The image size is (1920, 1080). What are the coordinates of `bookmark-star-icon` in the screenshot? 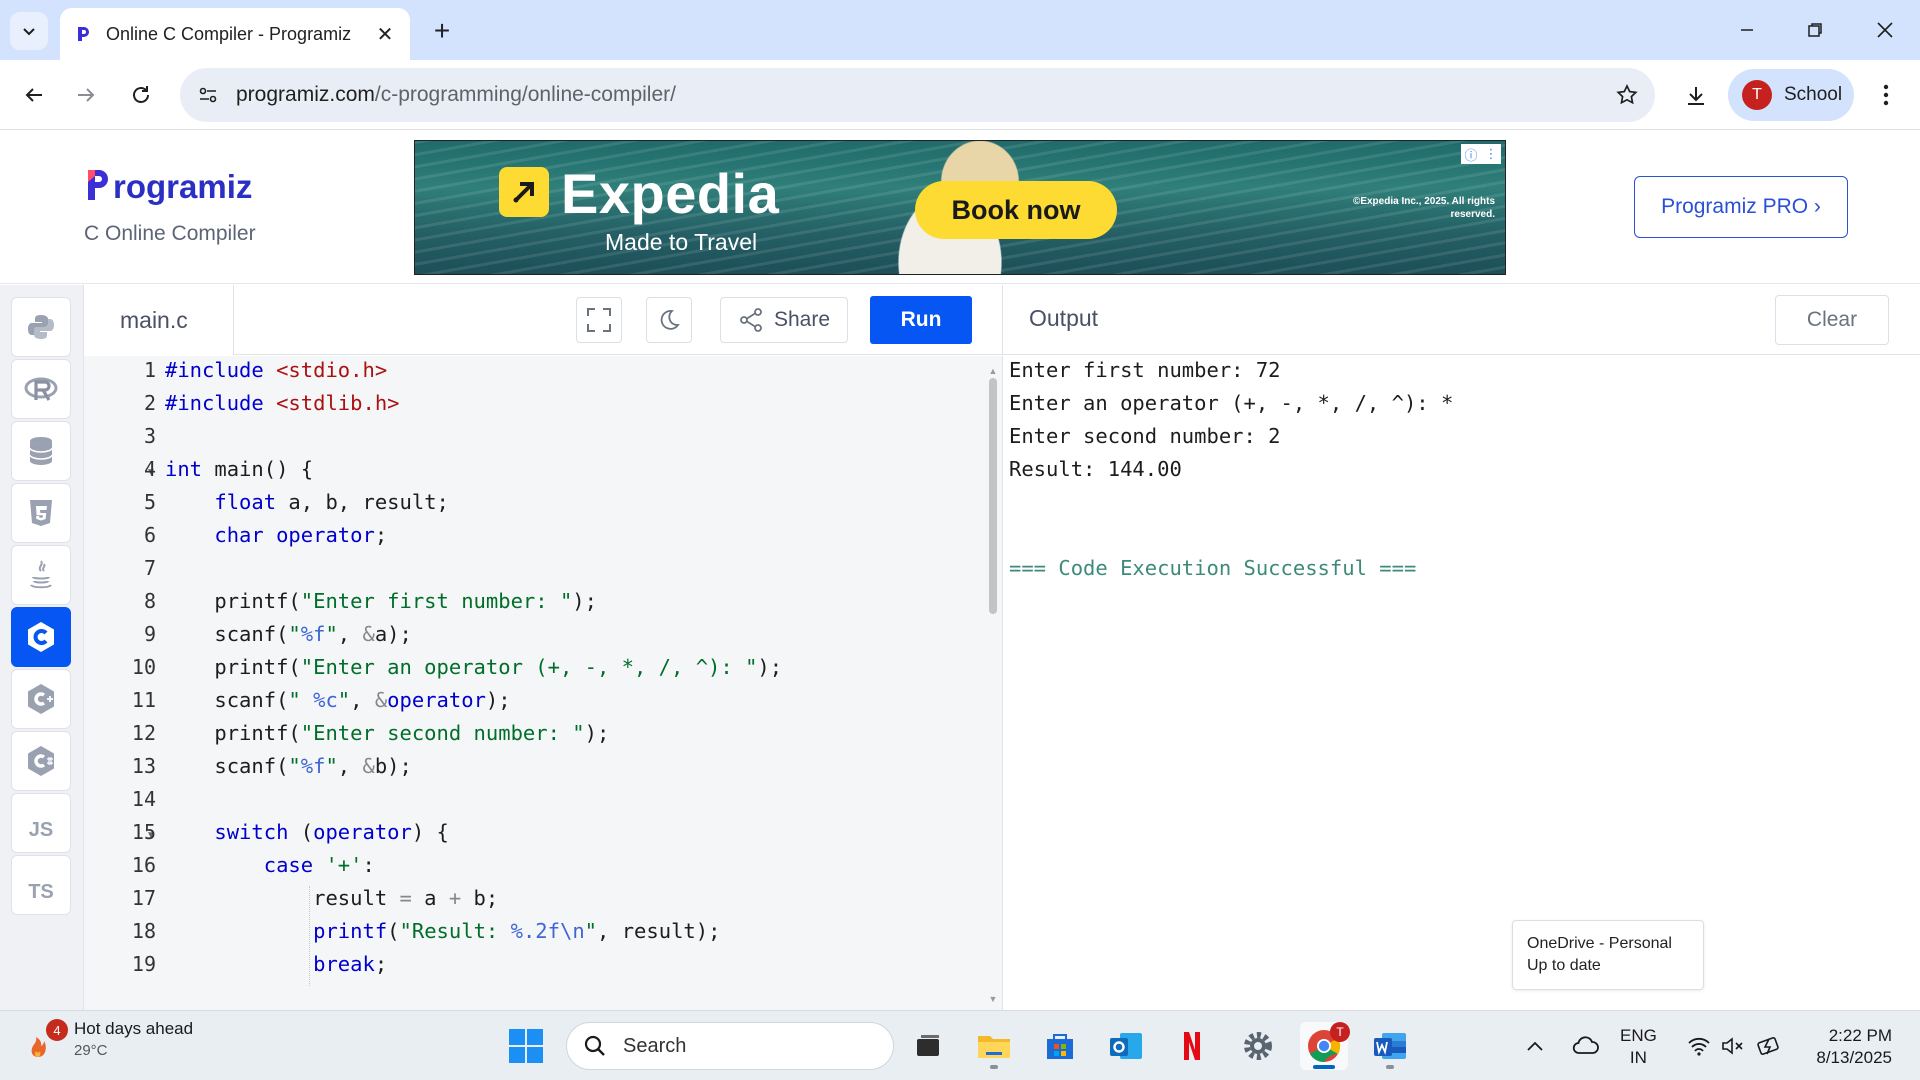 It's located at (1627, 95).